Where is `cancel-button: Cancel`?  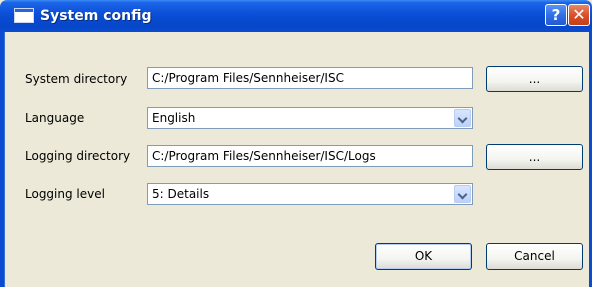 cancel-button: Cancel is located at coordinates (534, 256).